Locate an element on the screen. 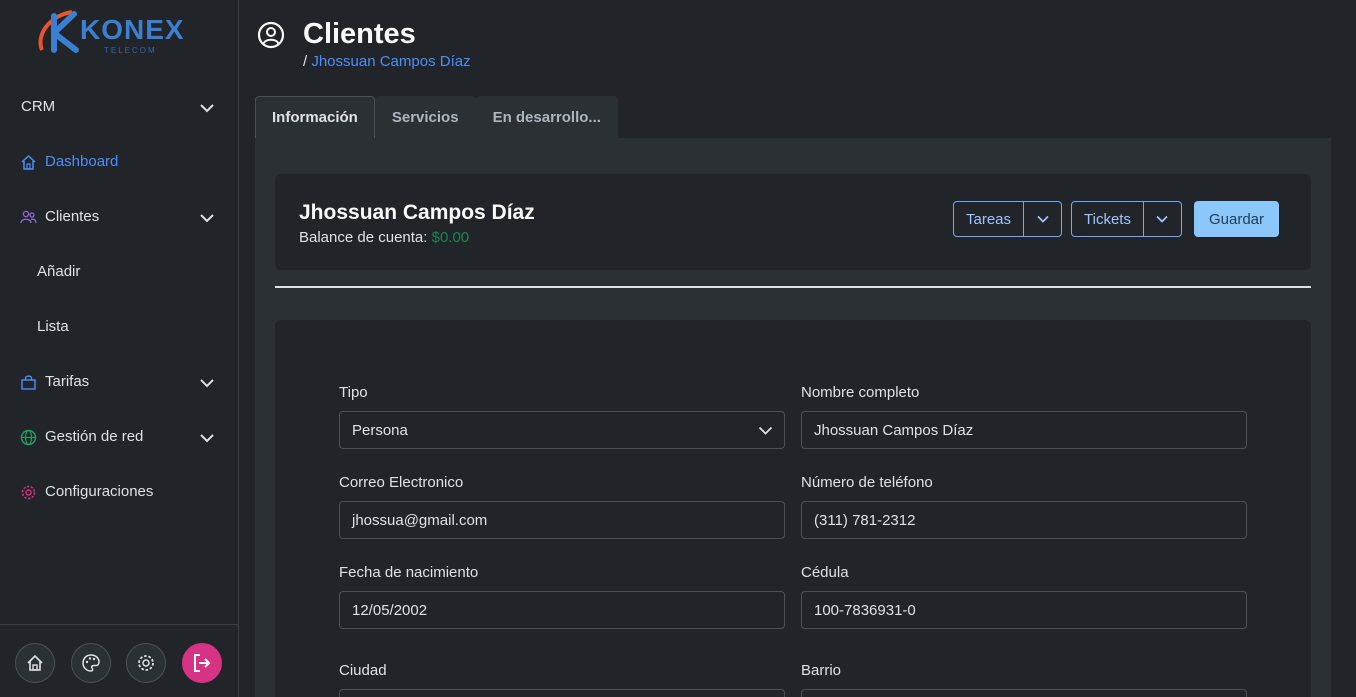 Image resolution: width=1356 pixels, height=697 pixels. nombre-value: Jhossuan Campos Díaz is located at coordinates (894, 430).